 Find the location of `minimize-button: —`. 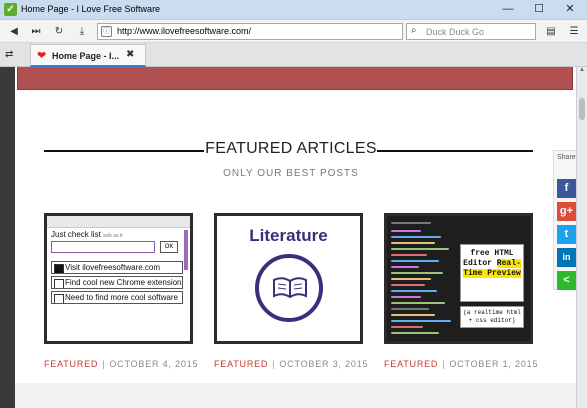

minimize-button: — is located at coordinates (508, 10).